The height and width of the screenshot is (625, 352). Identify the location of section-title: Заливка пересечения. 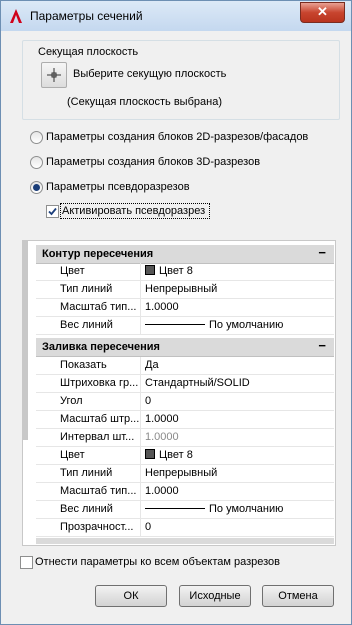
(101, 347).